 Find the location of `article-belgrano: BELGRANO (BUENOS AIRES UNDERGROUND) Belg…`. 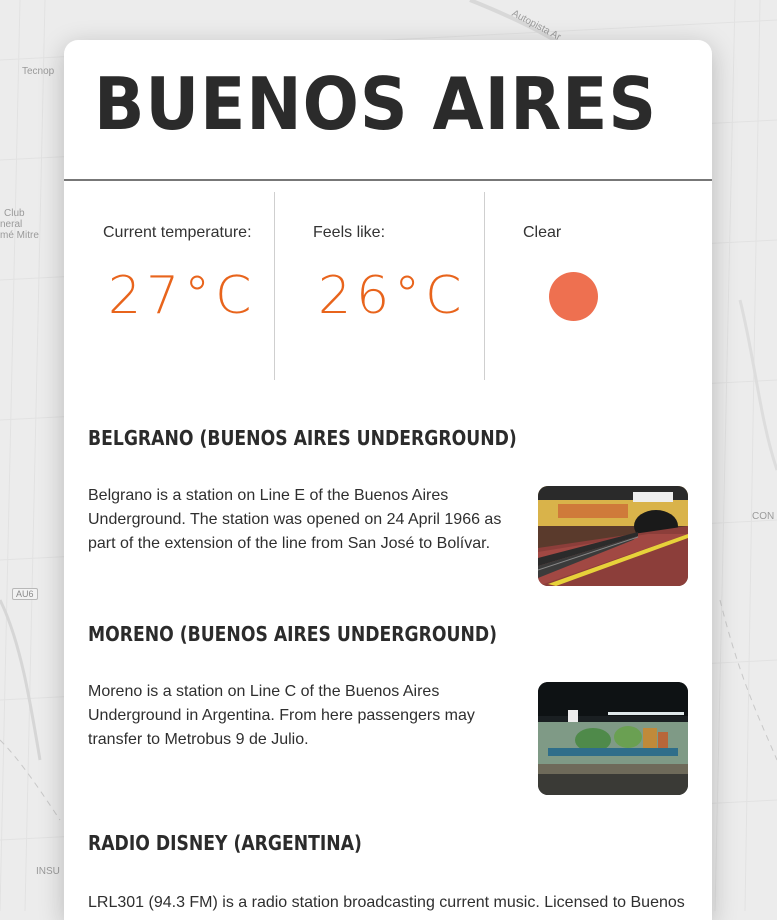

article-belgrano: BELGRANO (BUENOS AIRES UNDERGROUND) Belg… is located at coordinates (388, 511).